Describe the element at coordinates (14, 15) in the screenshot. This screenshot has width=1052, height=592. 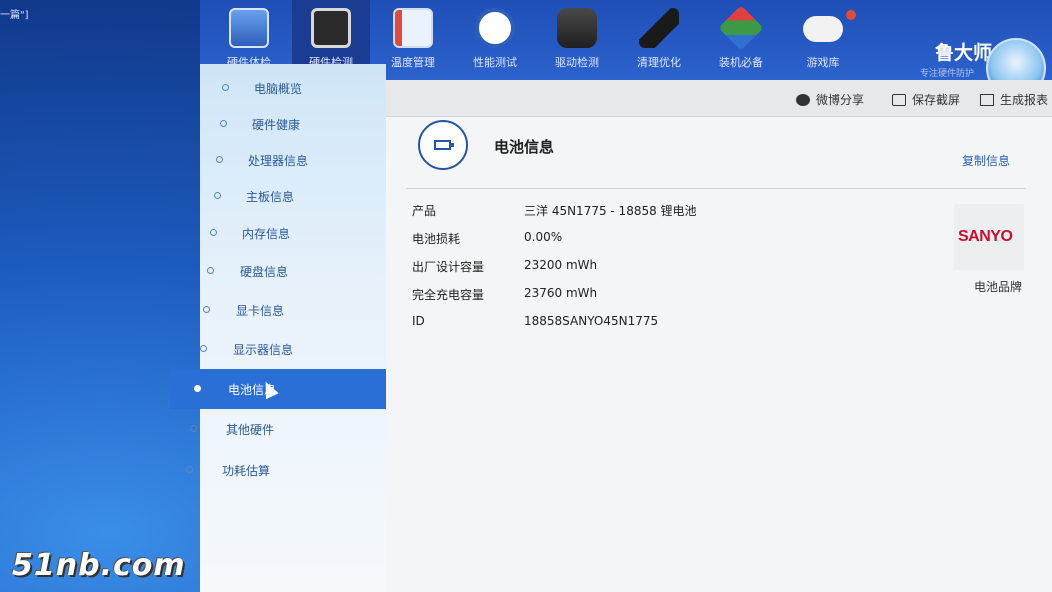
I see `desktop-text: 一篇"]` at that location.